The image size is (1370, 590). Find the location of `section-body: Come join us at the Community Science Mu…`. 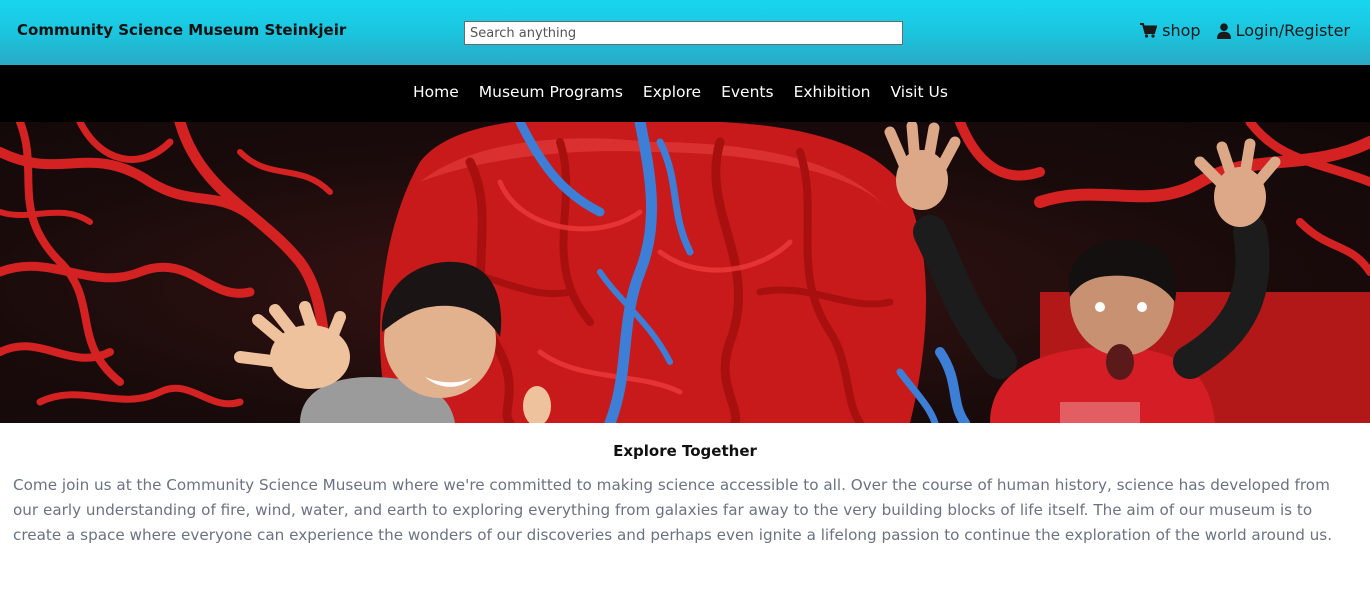

section-body: Come join us at the Community Science Mu… is located at coordinates (673, 510).